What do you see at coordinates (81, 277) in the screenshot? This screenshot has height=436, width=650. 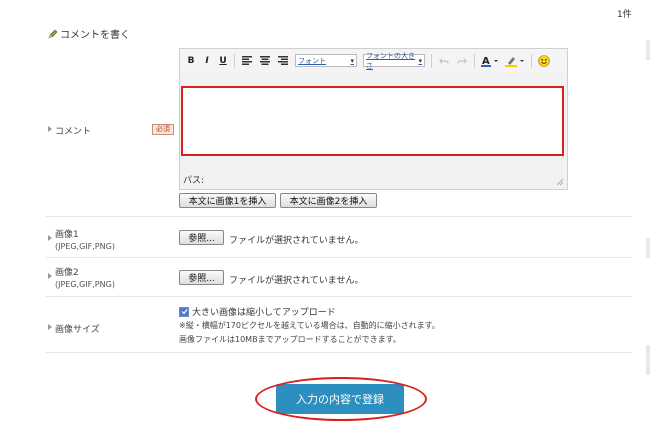 I see `image2-label: 画像2 (JPEG,GIF,PNG)` at bounding box center [81, 277].